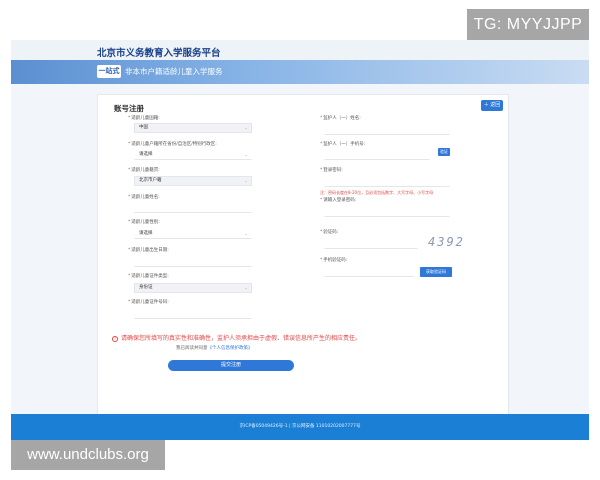  What do you see at coordinates (148, 302) in the screenshot?
I see `id-number-label: *适龄儿童证件号码:` at bounding box center [148, 302].